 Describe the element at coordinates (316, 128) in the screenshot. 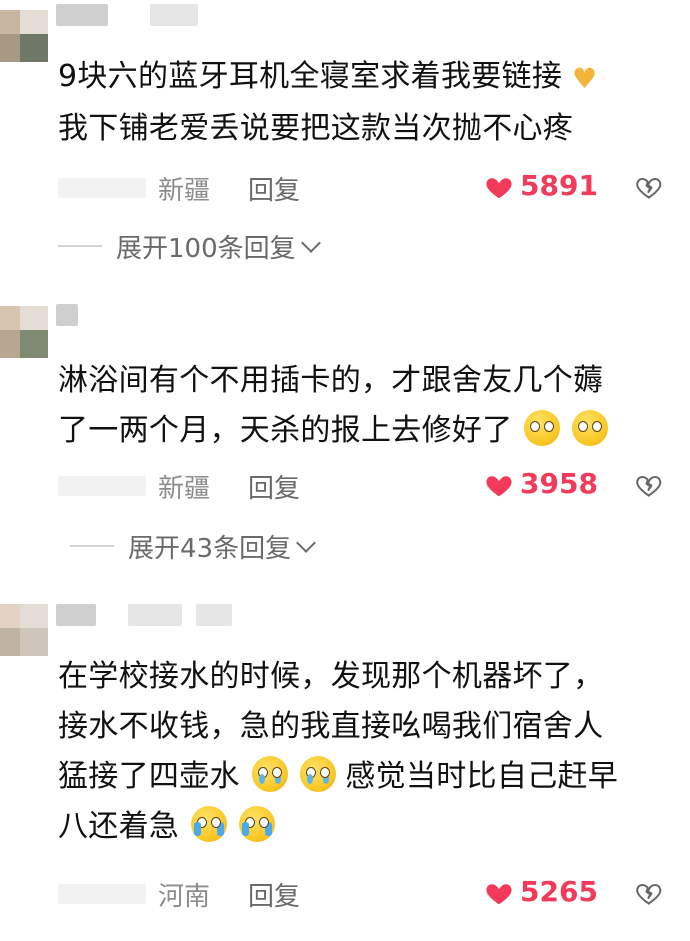

I see `comment-line: 我下铺老爱丢说要把这款当次抛不心疼` at that location.